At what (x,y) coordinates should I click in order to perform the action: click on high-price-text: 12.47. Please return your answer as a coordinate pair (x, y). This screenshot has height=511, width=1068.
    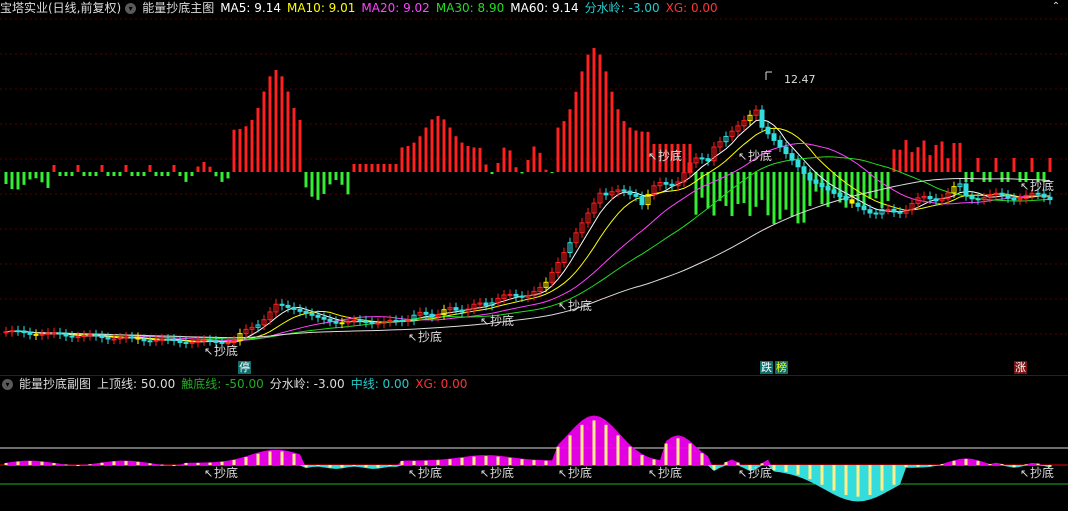
    Looking at the image, I should click on (800, 79).